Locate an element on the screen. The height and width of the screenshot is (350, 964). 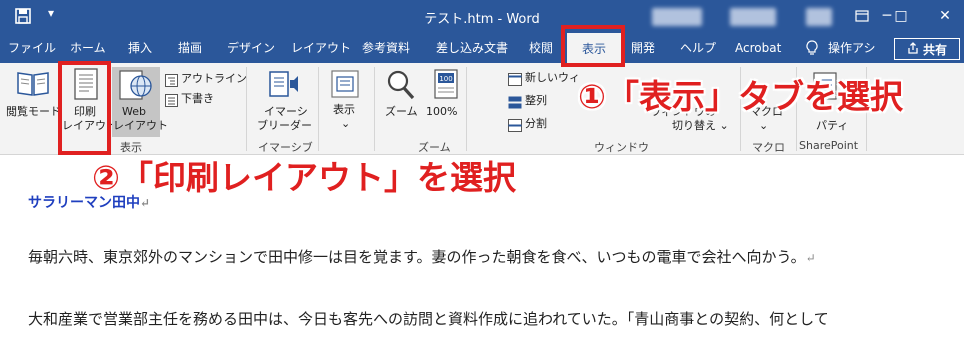
immersive-reader-label-1: イマーシ is located at coordinates (286, 112).